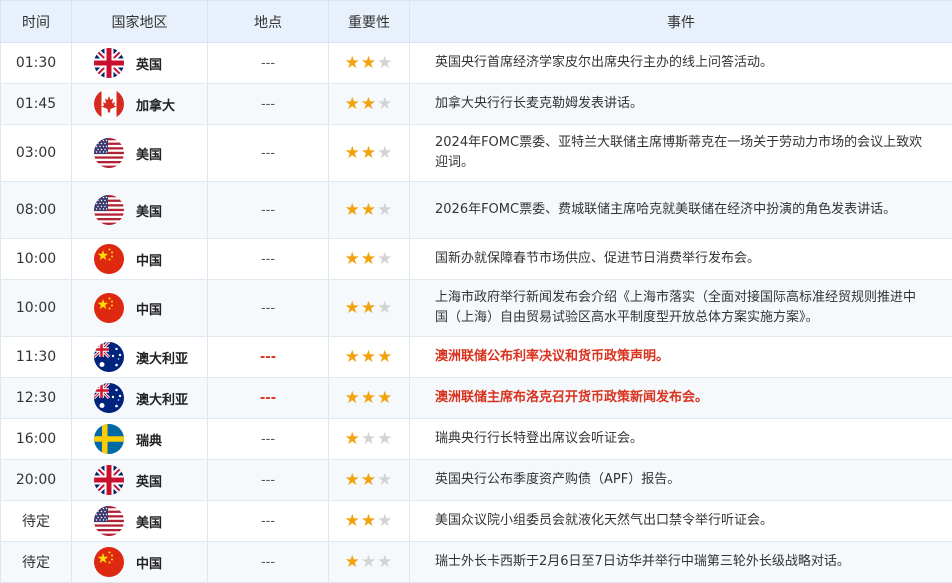  Describe the element at coordinates (681, 562) in the screenshot. I see `event-description: 瑞士外长卡西斯于2月6日至7日访华并举行中瑞第三轮外长级战略对话。` at that location.